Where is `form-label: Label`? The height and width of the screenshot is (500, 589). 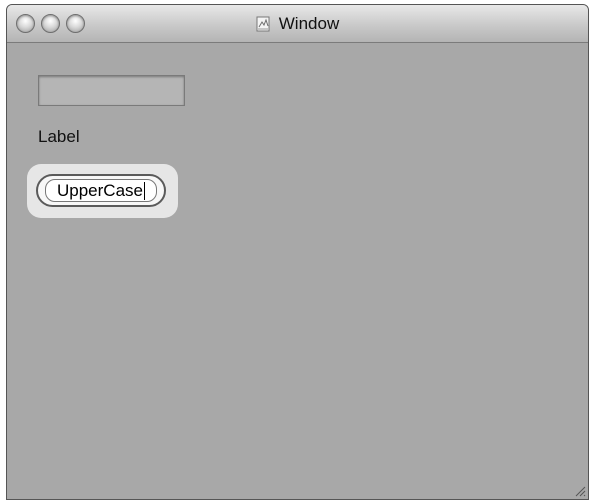
form-label: Label is located at coordinates (59, 136).